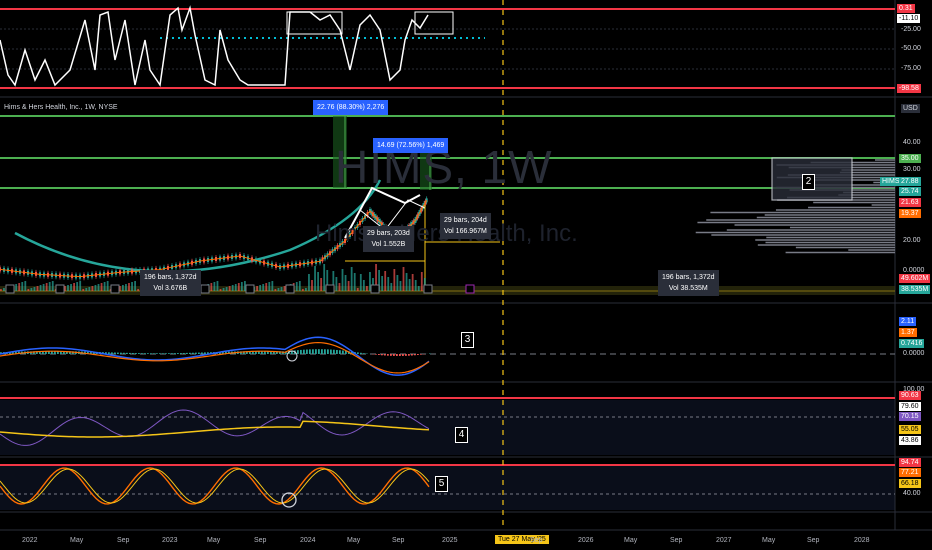  What do you see at coordinates (77, 540) in the screenshot?
I see `time-label-1: May` at bounding box center [77, 540].